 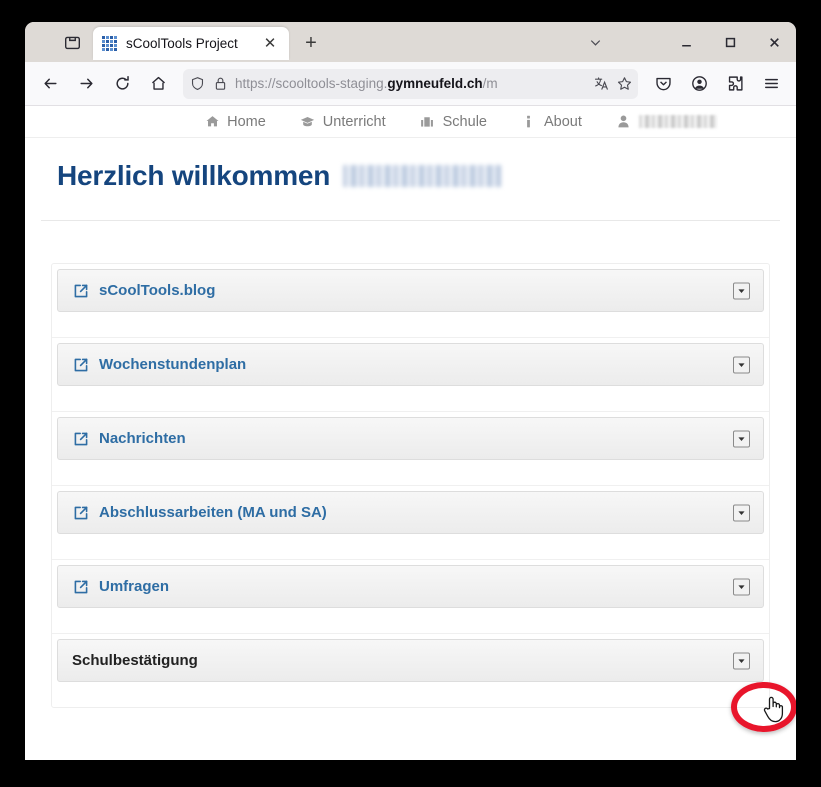 I want to click on tab-scooltools-project: sCoolTools Project ✕, so click(x=191, y=43).